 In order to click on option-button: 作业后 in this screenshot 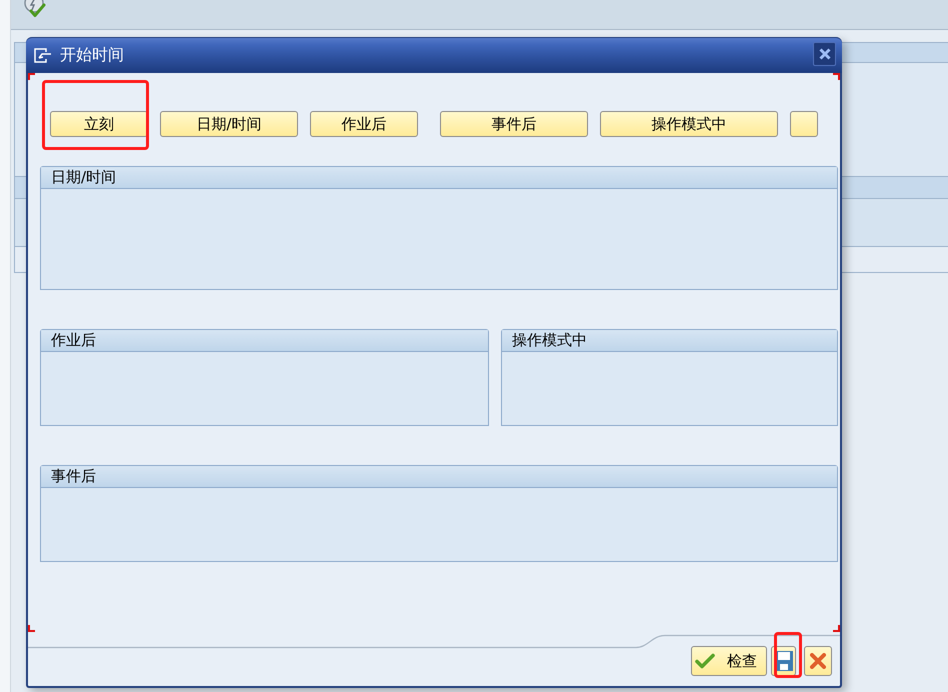, I will do `click(364, 124)`.